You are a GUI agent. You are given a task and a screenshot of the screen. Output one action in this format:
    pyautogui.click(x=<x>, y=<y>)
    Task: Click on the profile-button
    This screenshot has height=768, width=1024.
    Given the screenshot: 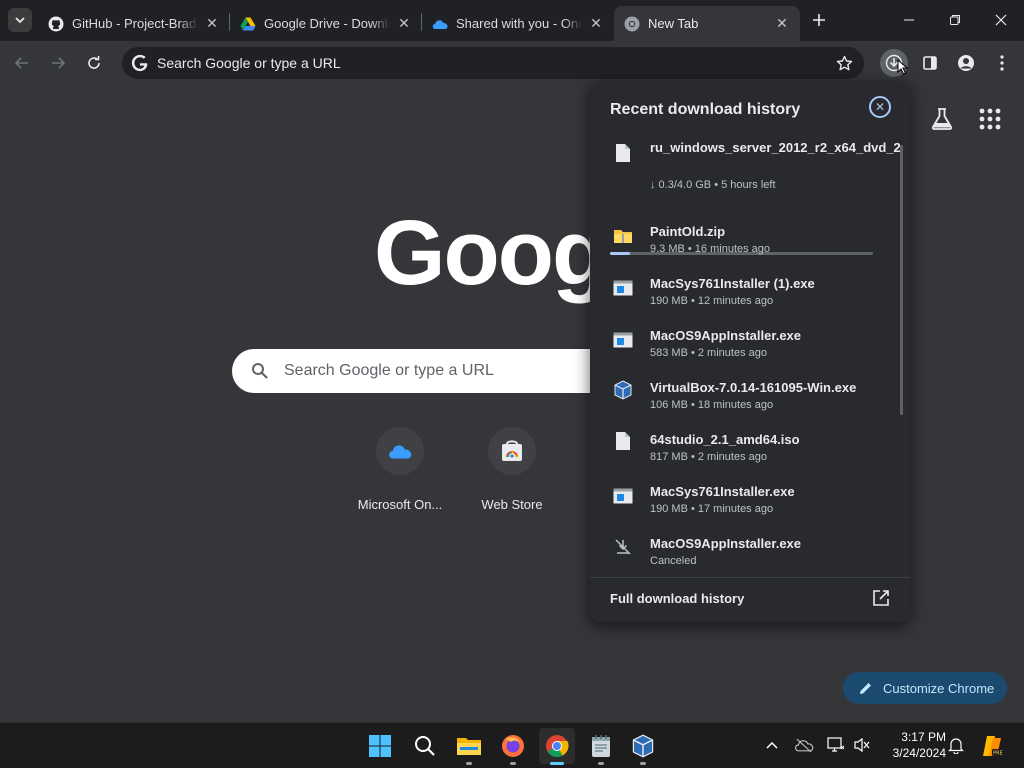 What is the action you would take?
    pyautogui.click(x=966, y=63)
    